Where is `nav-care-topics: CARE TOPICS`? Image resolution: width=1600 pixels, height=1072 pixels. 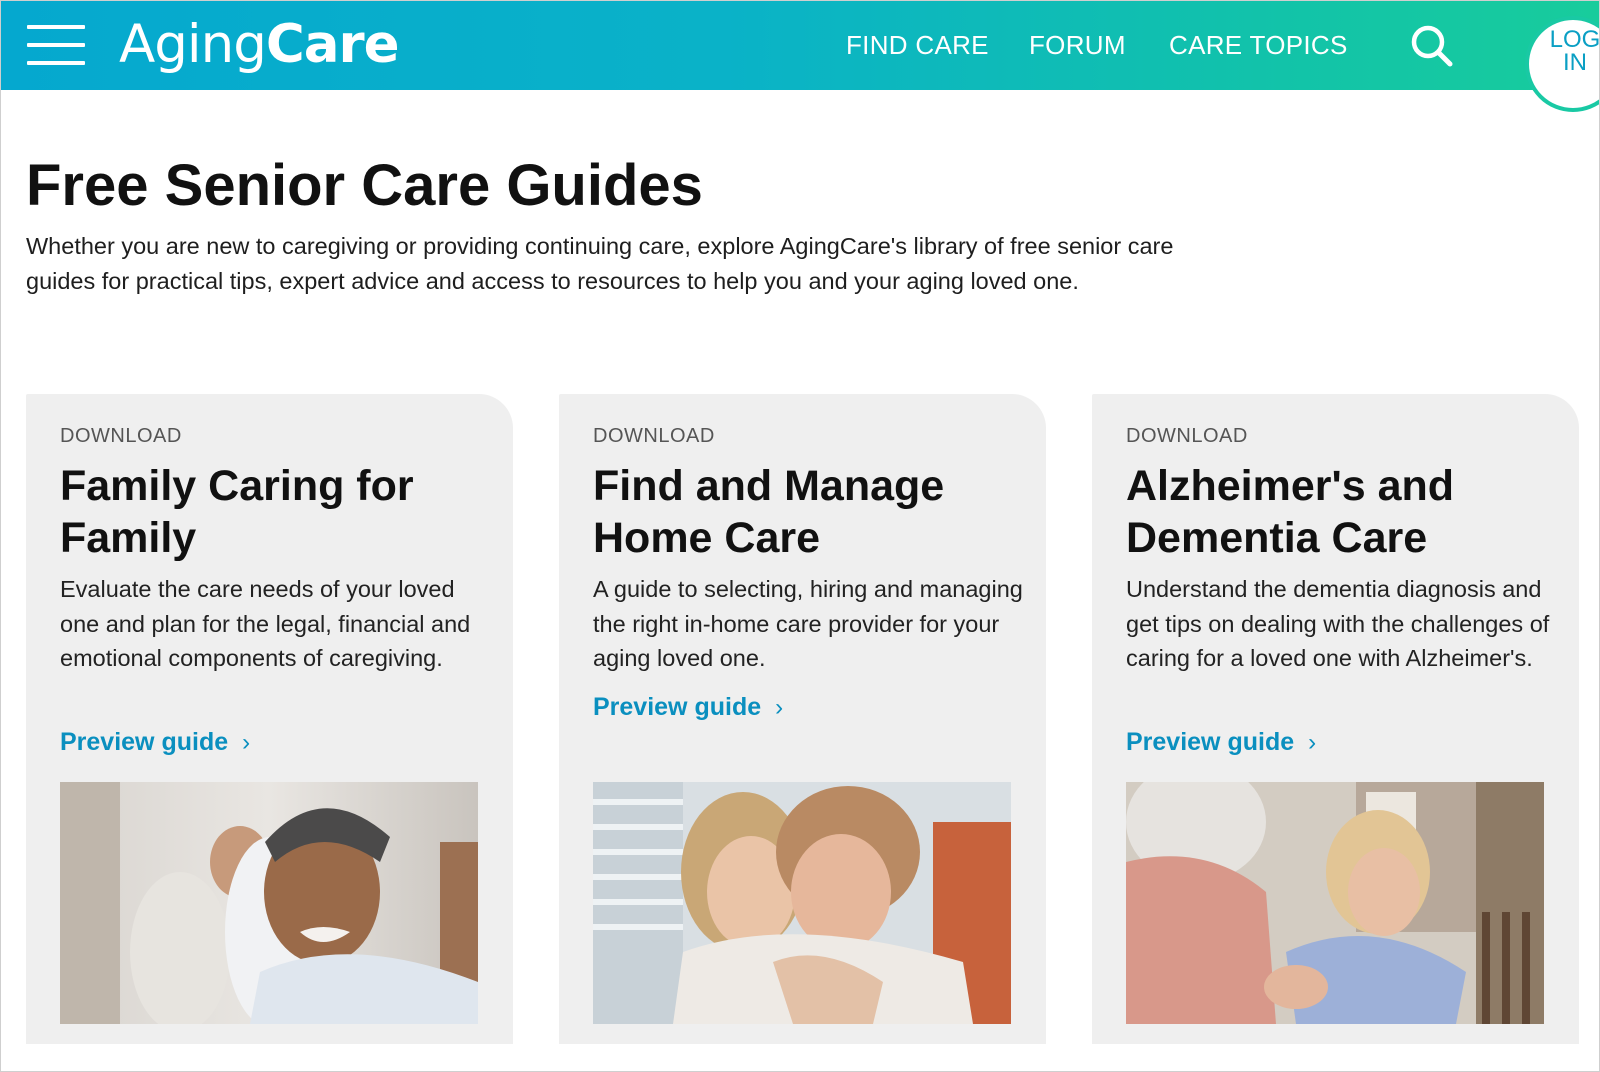 nav-care-topics: CARE TOPICS is located at coordinates (1258, 45).